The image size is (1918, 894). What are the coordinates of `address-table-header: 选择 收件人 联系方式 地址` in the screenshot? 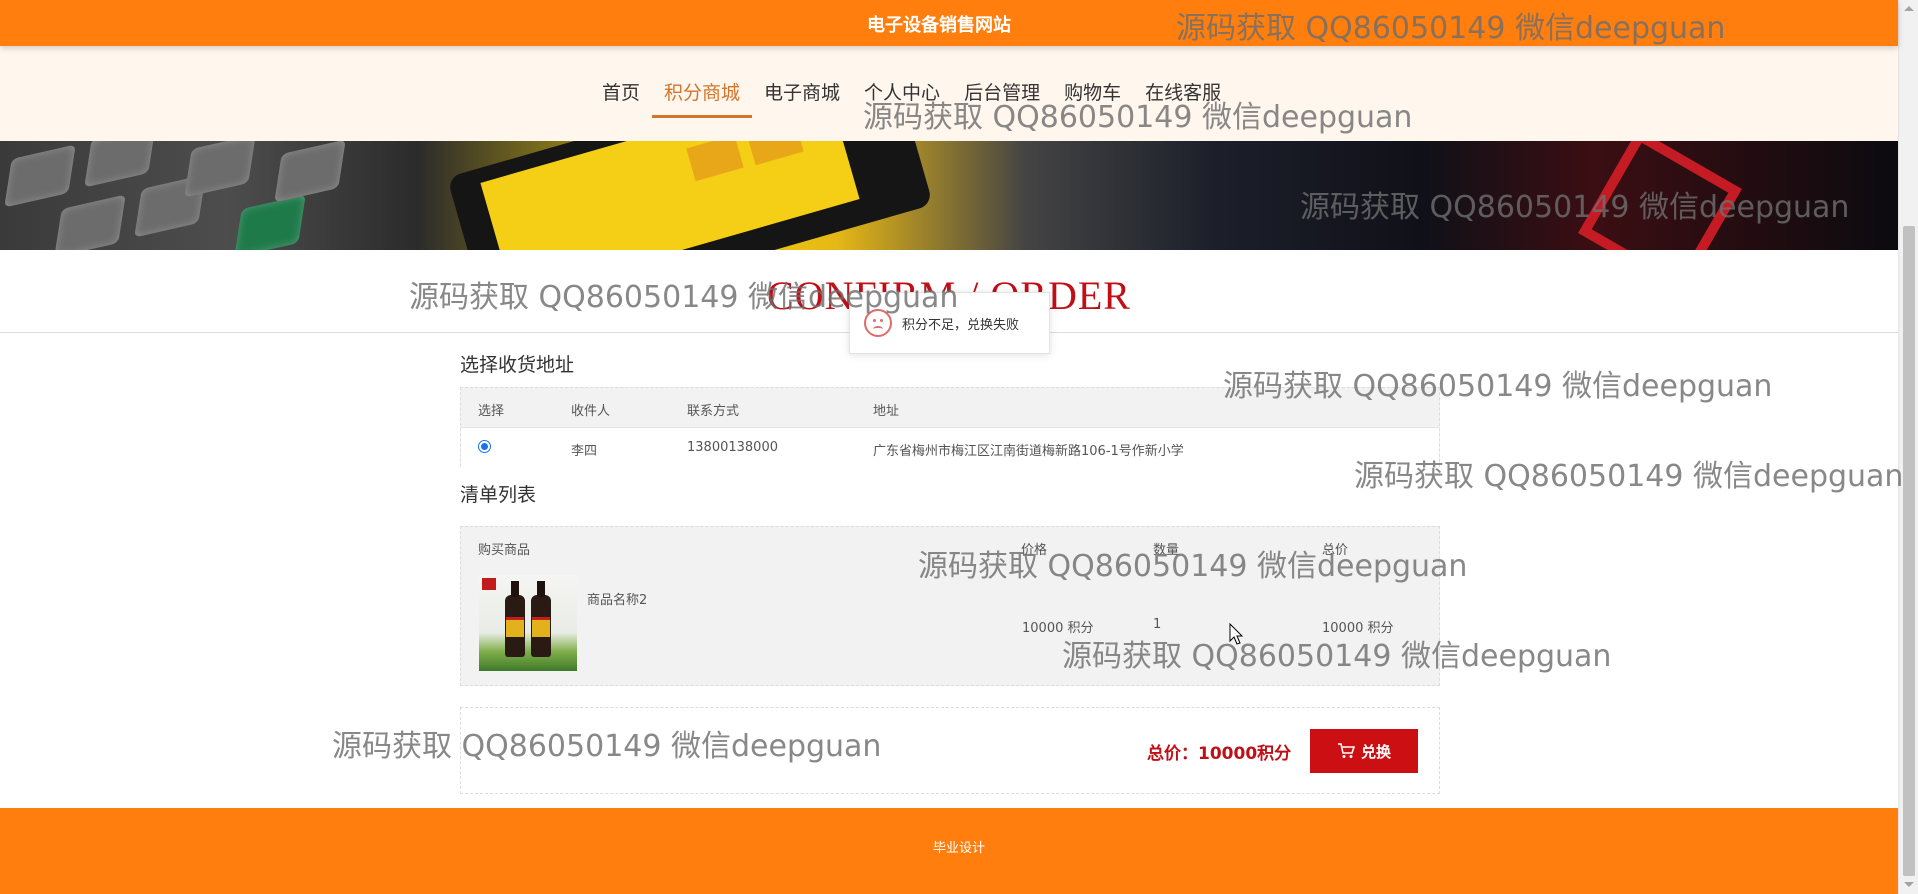 It's located at (950, 408).